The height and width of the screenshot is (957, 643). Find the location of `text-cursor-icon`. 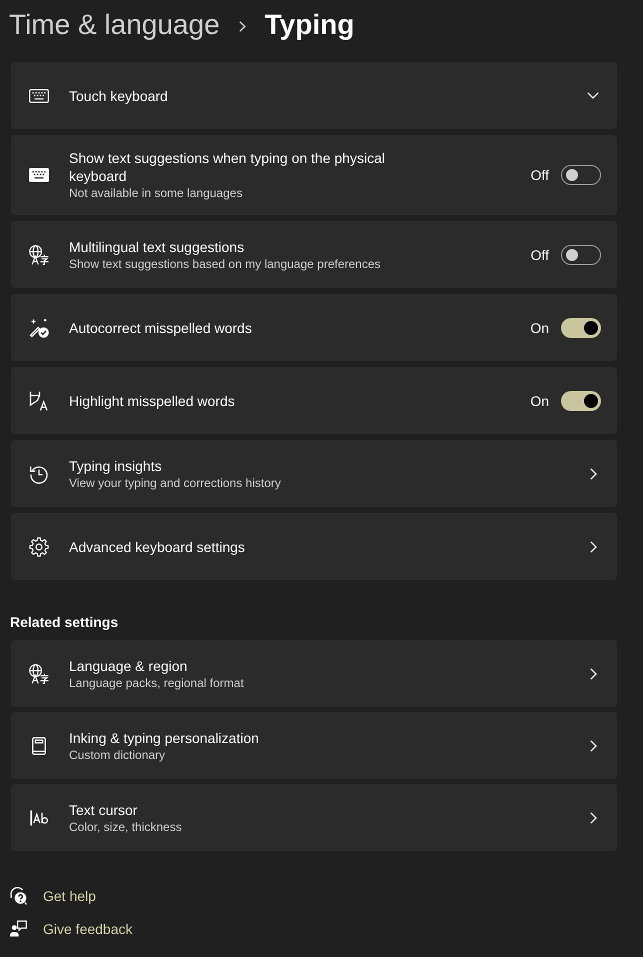

text-cursor-icon is located at coordinates (39, 818).